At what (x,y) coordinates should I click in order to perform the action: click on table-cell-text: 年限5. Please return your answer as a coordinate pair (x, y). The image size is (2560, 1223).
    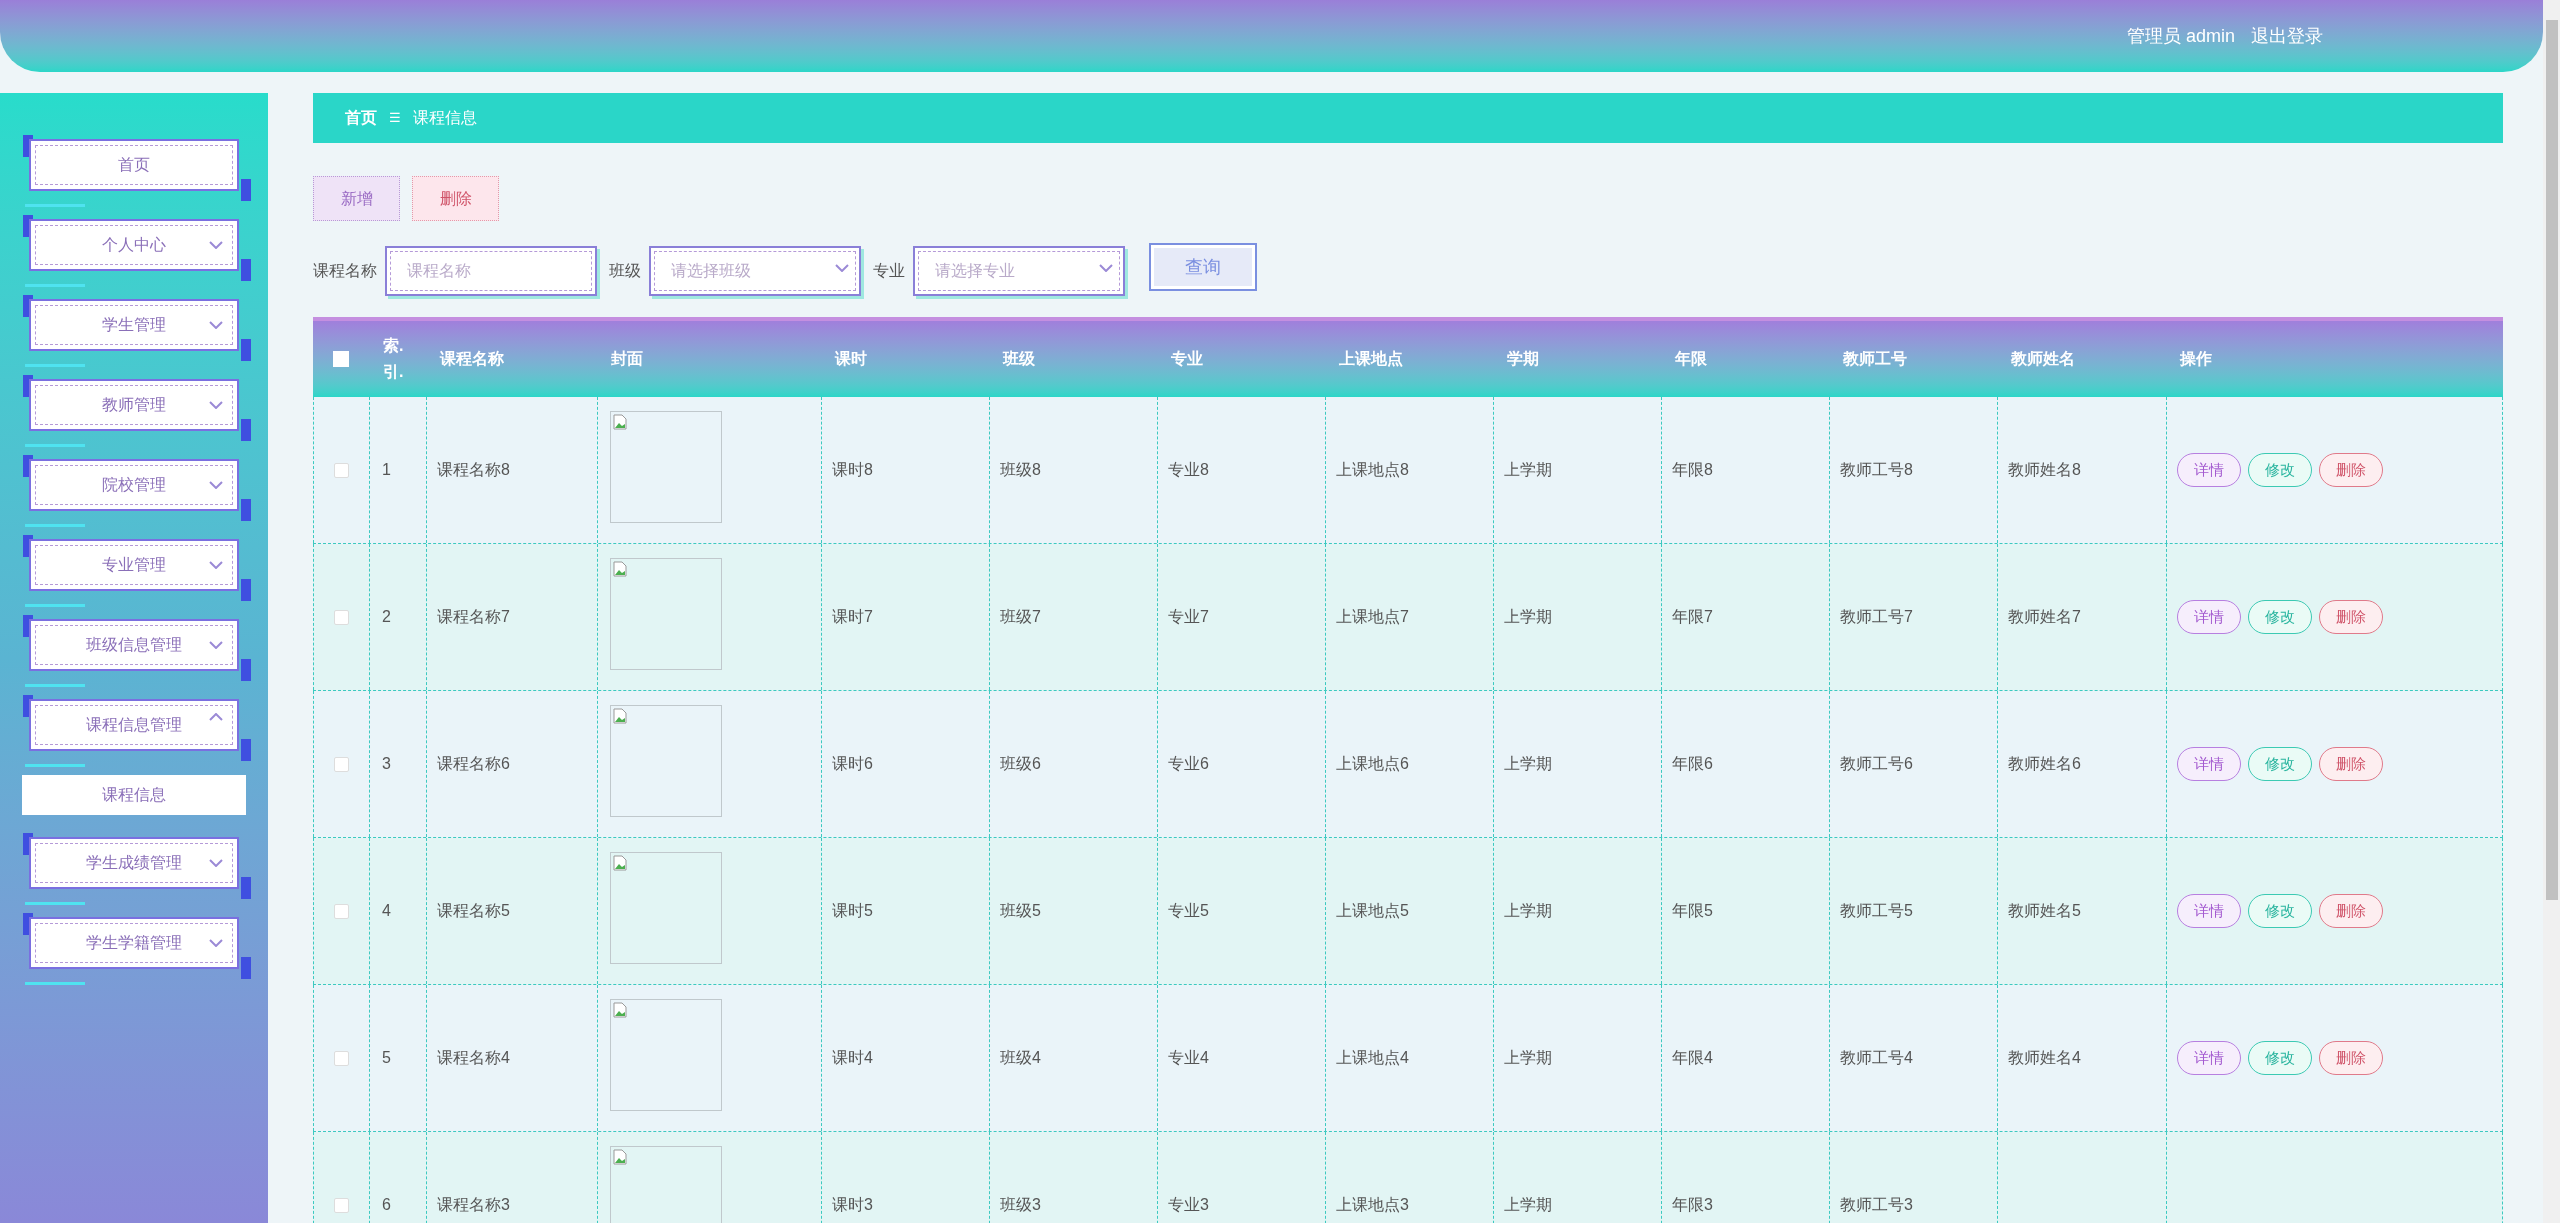
    Looking at the image, I should click on (1692, 911).